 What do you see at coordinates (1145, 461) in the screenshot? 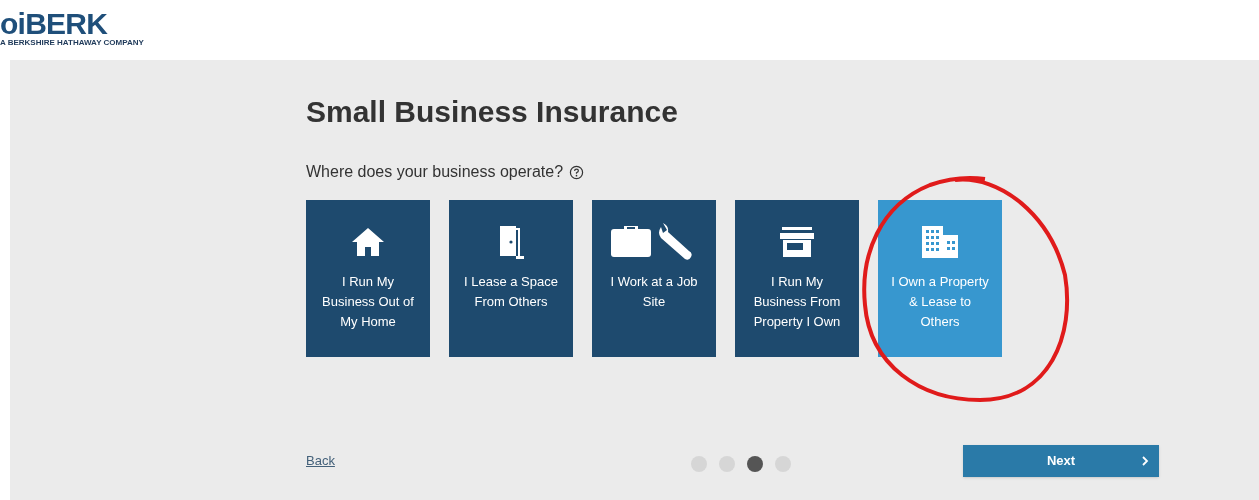
I see `chevron-right-icon` at bounding box center [1145, 461].